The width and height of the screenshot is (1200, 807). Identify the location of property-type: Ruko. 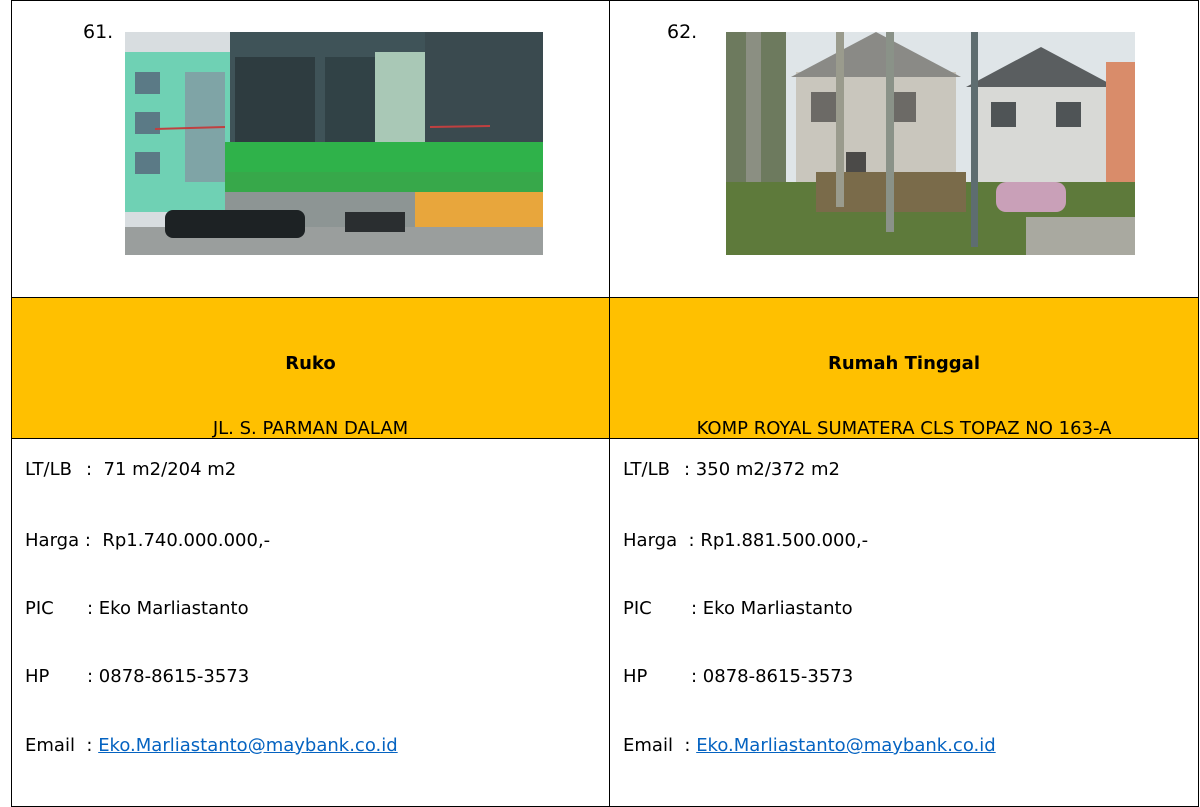
(310, 363).